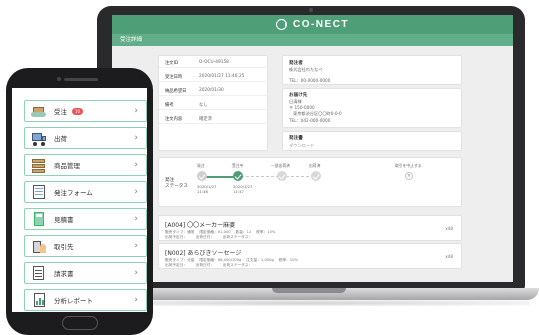 The width and height of the screenshot is (539, 335). I want to click on menu-item-quotes: 見積書 ›, so click(85, 219).